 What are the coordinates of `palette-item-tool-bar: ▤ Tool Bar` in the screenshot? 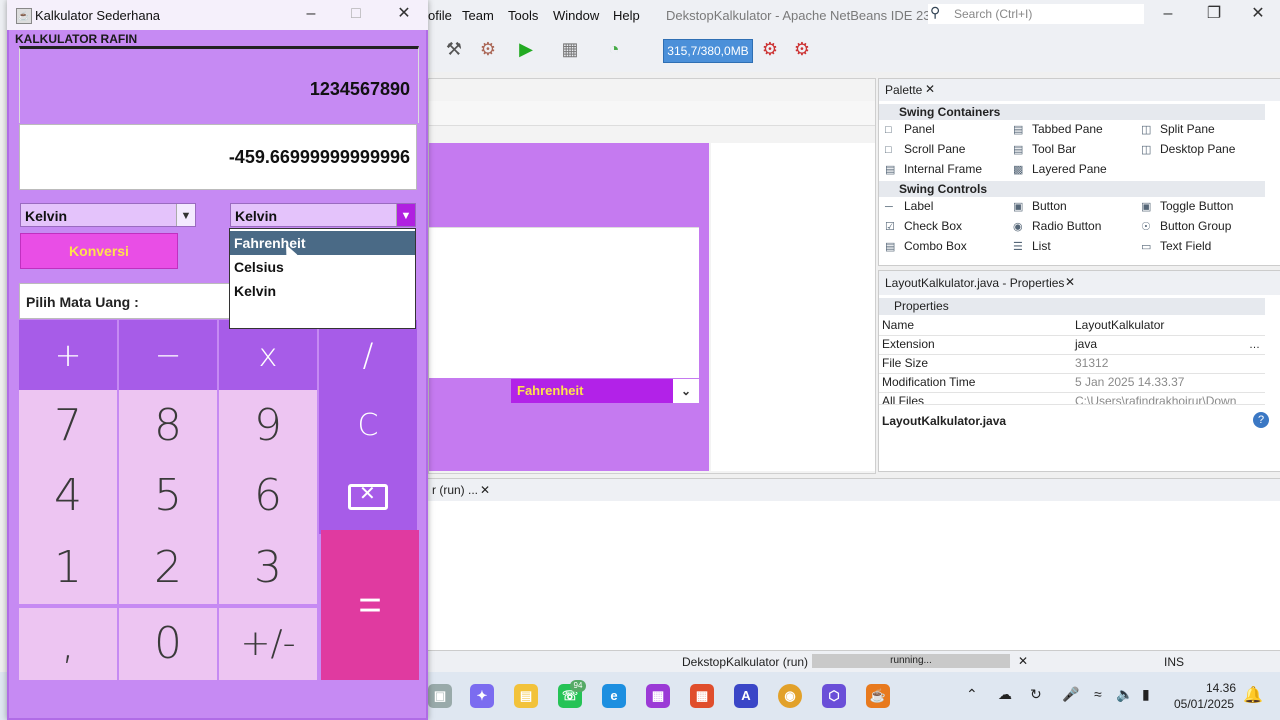 It's located at (1044, 149).